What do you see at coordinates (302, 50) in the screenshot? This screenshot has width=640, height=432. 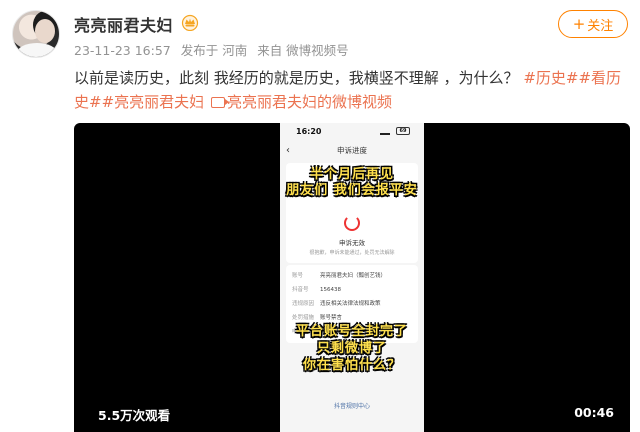 I see `post-source: 来自 微博视频号` at bounding box center [302, 50].